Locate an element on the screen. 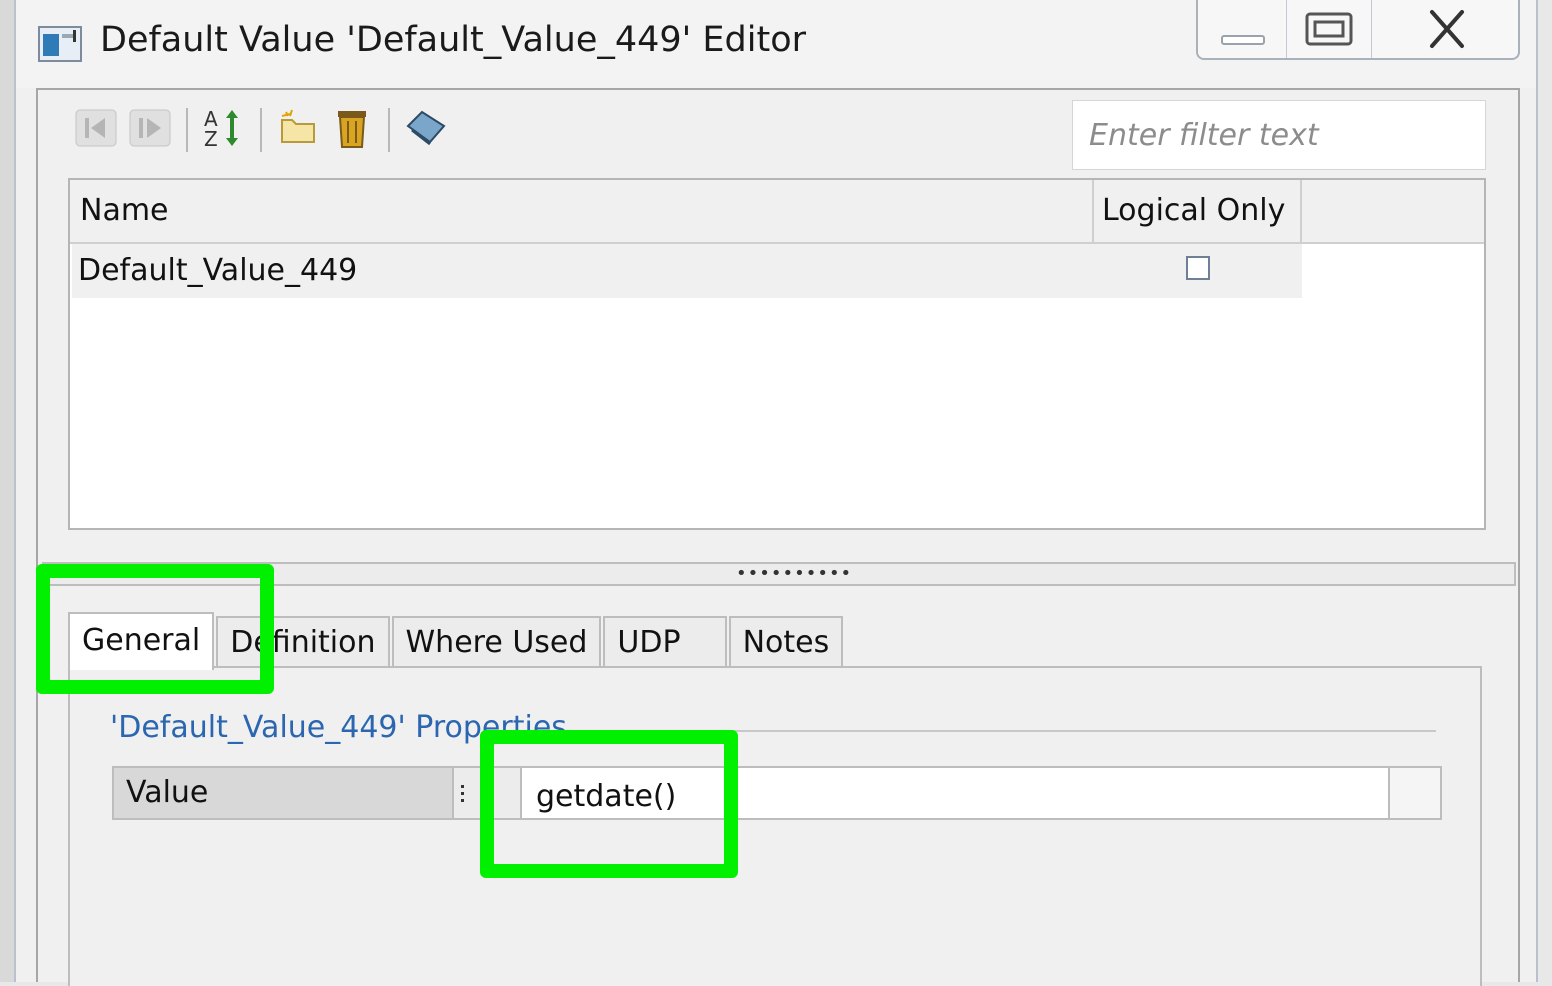  first-record-button is located at coordinates (96, 130).